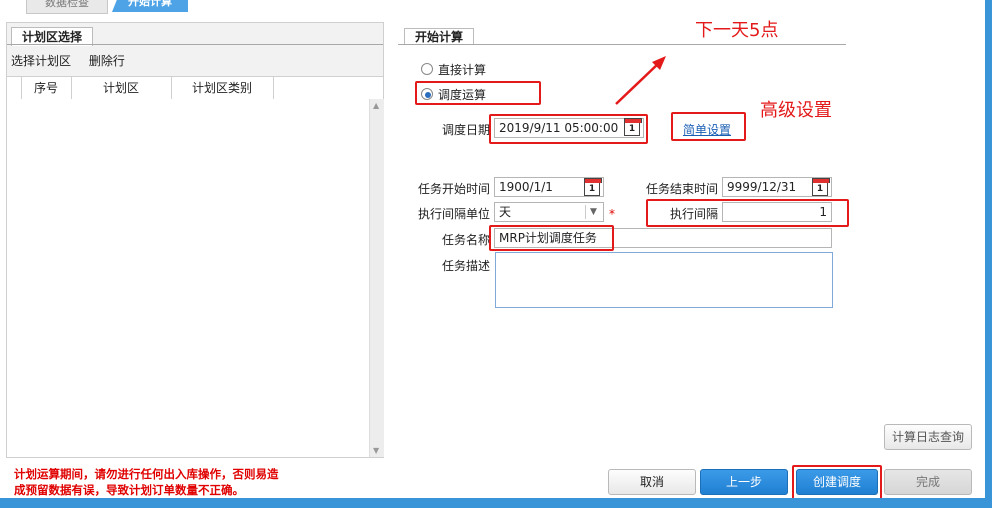 The image size is (992, 508). What do you see at coordinates (75, 61) in the screenshot?
I see `plan-area-toolbar: 选择计划区 删除行` at bounding box center [75, 61].